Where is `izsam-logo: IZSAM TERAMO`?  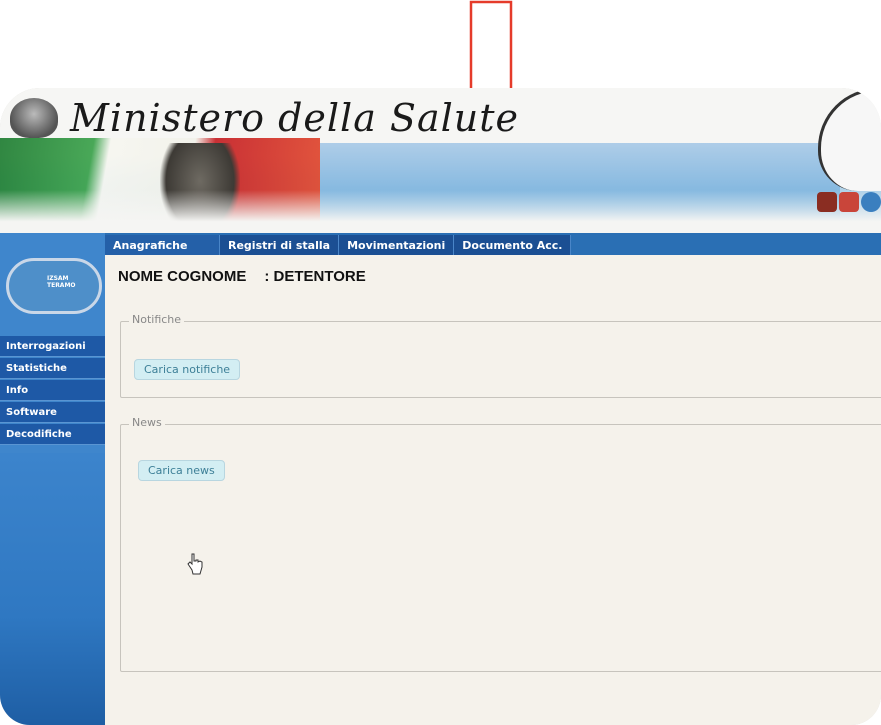 izsam-logo: IZSAM TERAMO is located at coordinates (54, 286).